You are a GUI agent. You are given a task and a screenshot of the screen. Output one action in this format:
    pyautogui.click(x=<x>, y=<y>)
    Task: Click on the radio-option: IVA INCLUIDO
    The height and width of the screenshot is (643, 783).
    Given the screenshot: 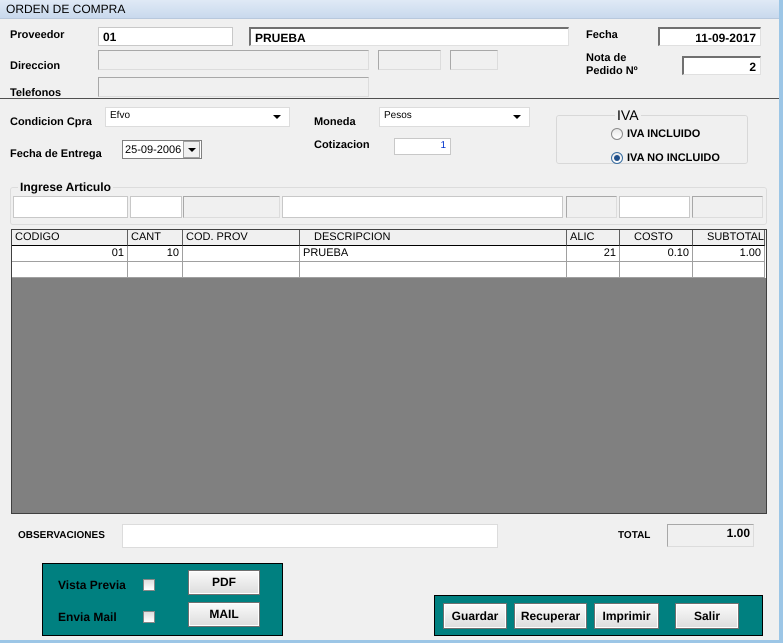 What is the action you would take?
    pyautogui.click(x=679, y=134)
    